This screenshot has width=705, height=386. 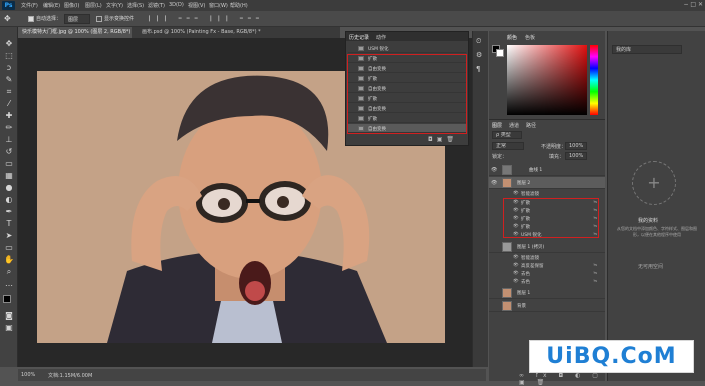 What do you see at coordinates (407, 128) in the screenshot?
I see `history-item-active: 自由变换` at bounding box center [407, 128].